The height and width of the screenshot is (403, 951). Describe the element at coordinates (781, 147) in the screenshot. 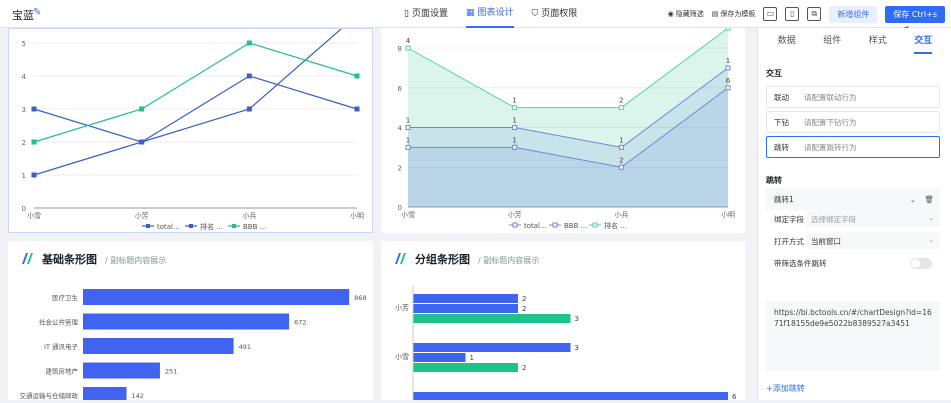

I see `row-label: 跳转` at that location.